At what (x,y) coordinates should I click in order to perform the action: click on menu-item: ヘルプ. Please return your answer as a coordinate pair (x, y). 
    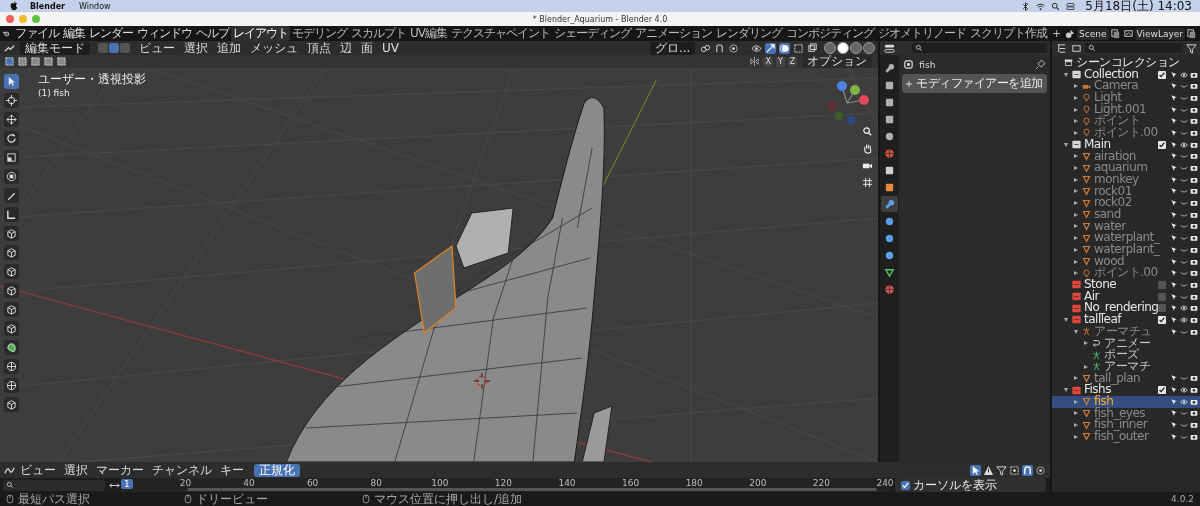
    Looking at the image, I should click on (212, 33).